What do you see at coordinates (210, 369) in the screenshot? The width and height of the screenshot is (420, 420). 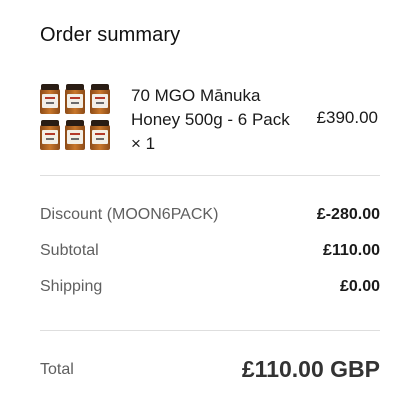 I see `total-row: Total £110.00 GBP` at bounding box center [210, 369].